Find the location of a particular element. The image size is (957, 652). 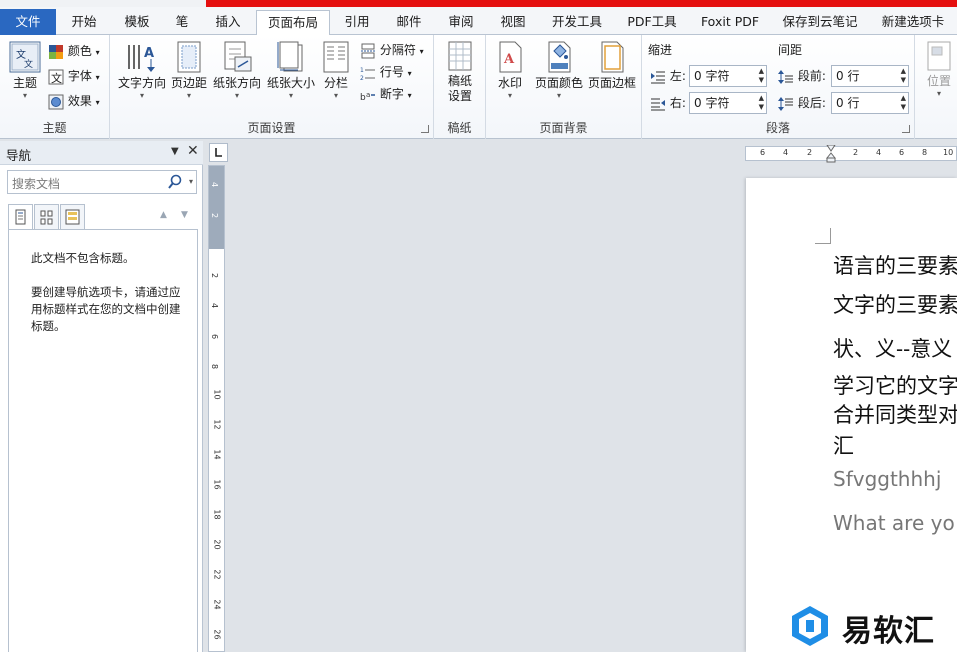

tab-home: 开始 is located at coordinates (84, 22).